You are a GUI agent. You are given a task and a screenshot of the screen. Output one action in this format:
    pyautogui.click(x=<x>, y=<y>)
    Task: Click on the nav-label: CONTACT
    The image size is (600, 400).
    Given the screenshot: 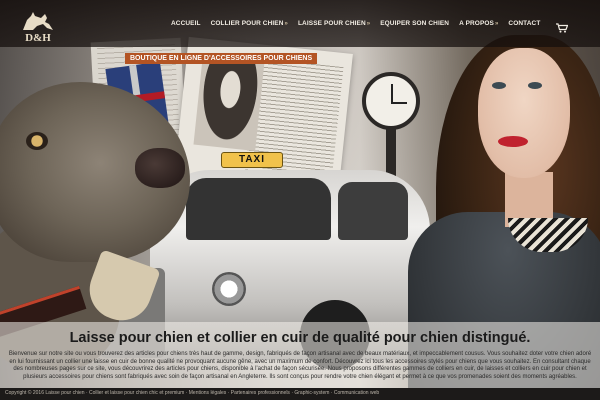 What is the action you would take?
    pyautogui.click(x=524, y=23)
    